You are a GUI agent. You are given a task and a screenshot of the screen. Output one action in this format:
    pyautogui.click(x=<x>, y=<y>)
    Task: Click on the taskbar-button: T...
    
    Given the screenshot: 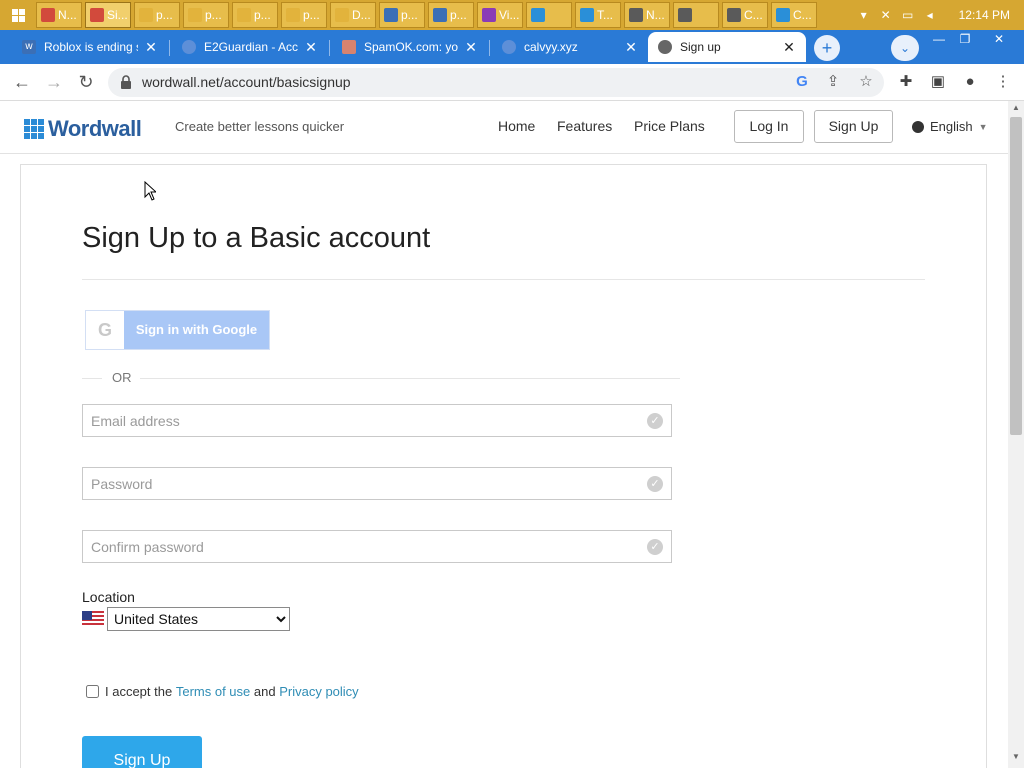 What is the action you would take?
    pyautogui.click(x=598, y=15)
    